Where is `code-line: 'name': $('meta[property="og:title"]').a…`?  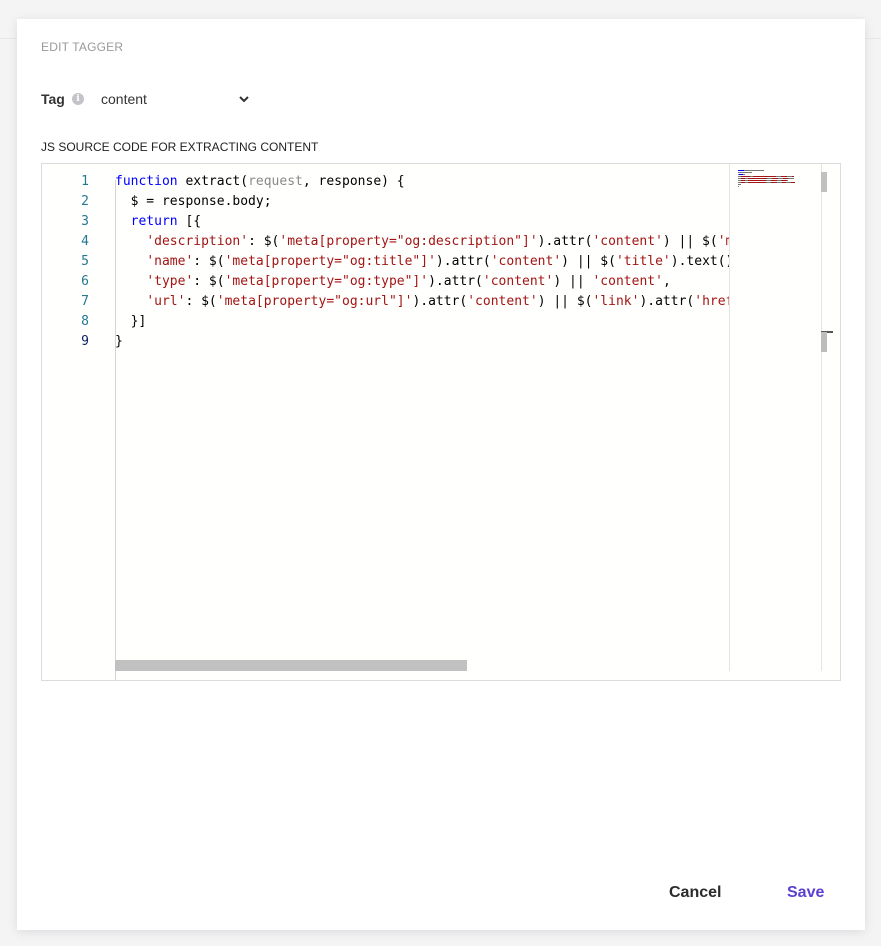
code-line: 'name': $('meta[property="og:title"]').a… is located at coordinates (437, 261).